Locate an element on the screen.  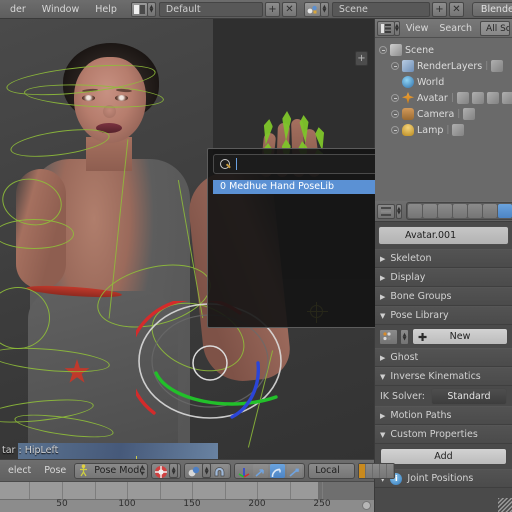
outliner-menu-view: View is located at coordinates (417, 28).